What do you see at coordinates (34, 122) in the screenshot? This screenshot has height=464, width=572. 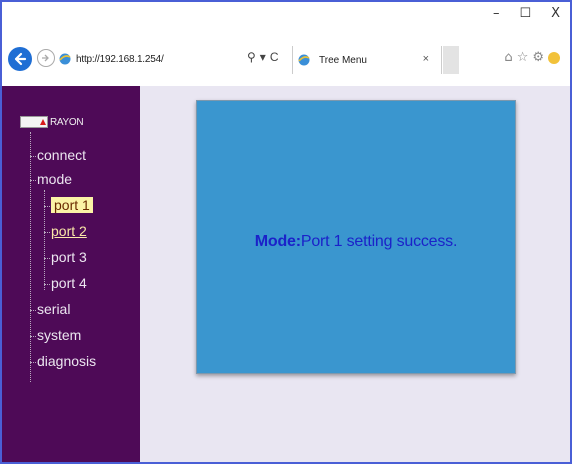 I see `root-folder-icon` at bounding box center [34, 122].